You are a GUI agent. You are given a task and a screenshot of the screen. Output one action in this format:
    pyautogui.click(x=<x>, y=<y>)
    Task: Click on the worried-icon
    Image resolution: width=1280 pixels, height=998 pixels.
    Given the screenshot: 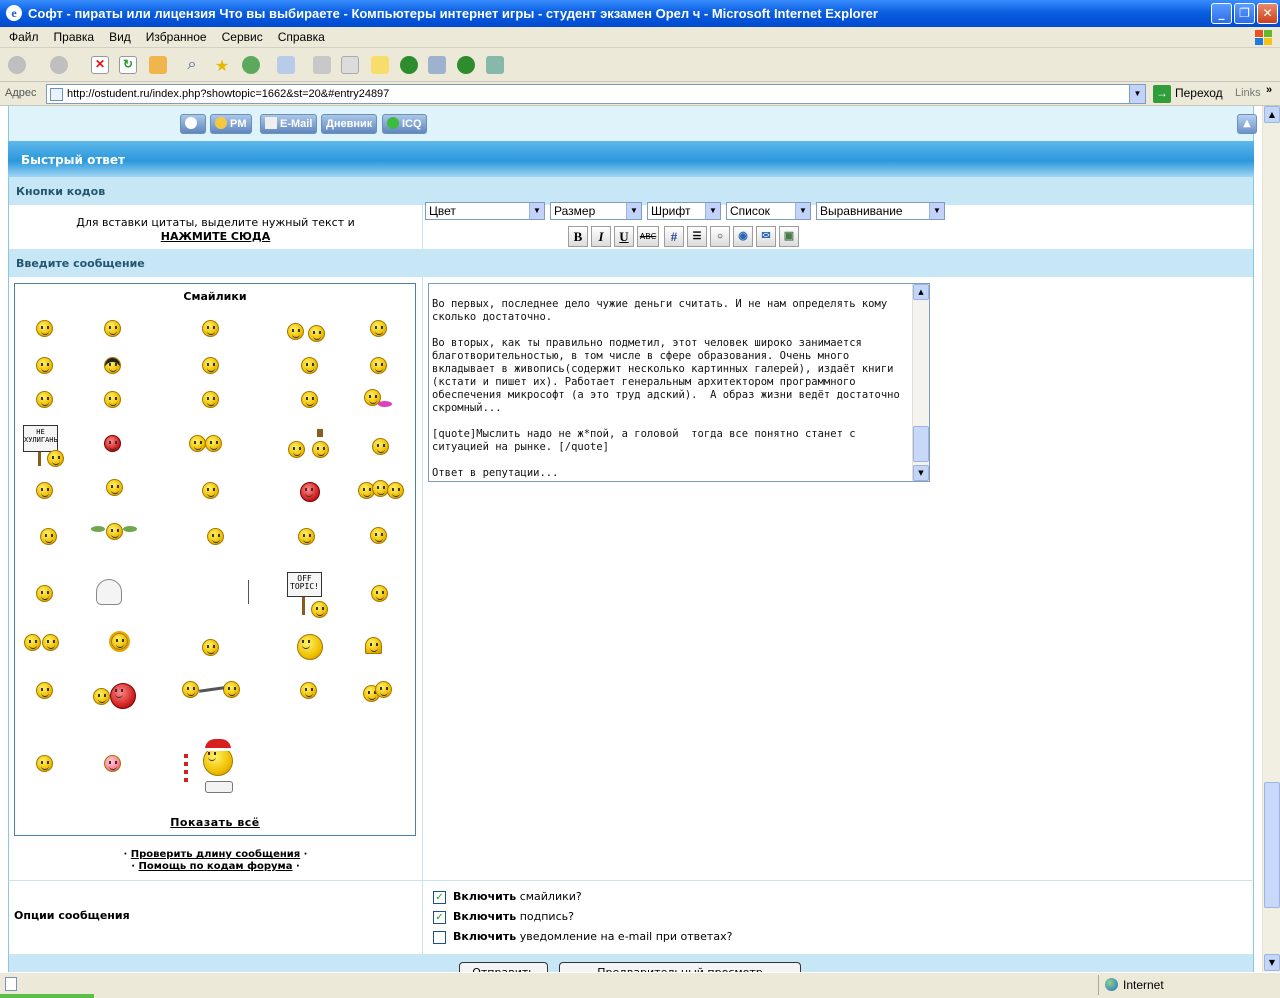 What is the action you would take?
    pyautogui.click(x=44, y=399)
    